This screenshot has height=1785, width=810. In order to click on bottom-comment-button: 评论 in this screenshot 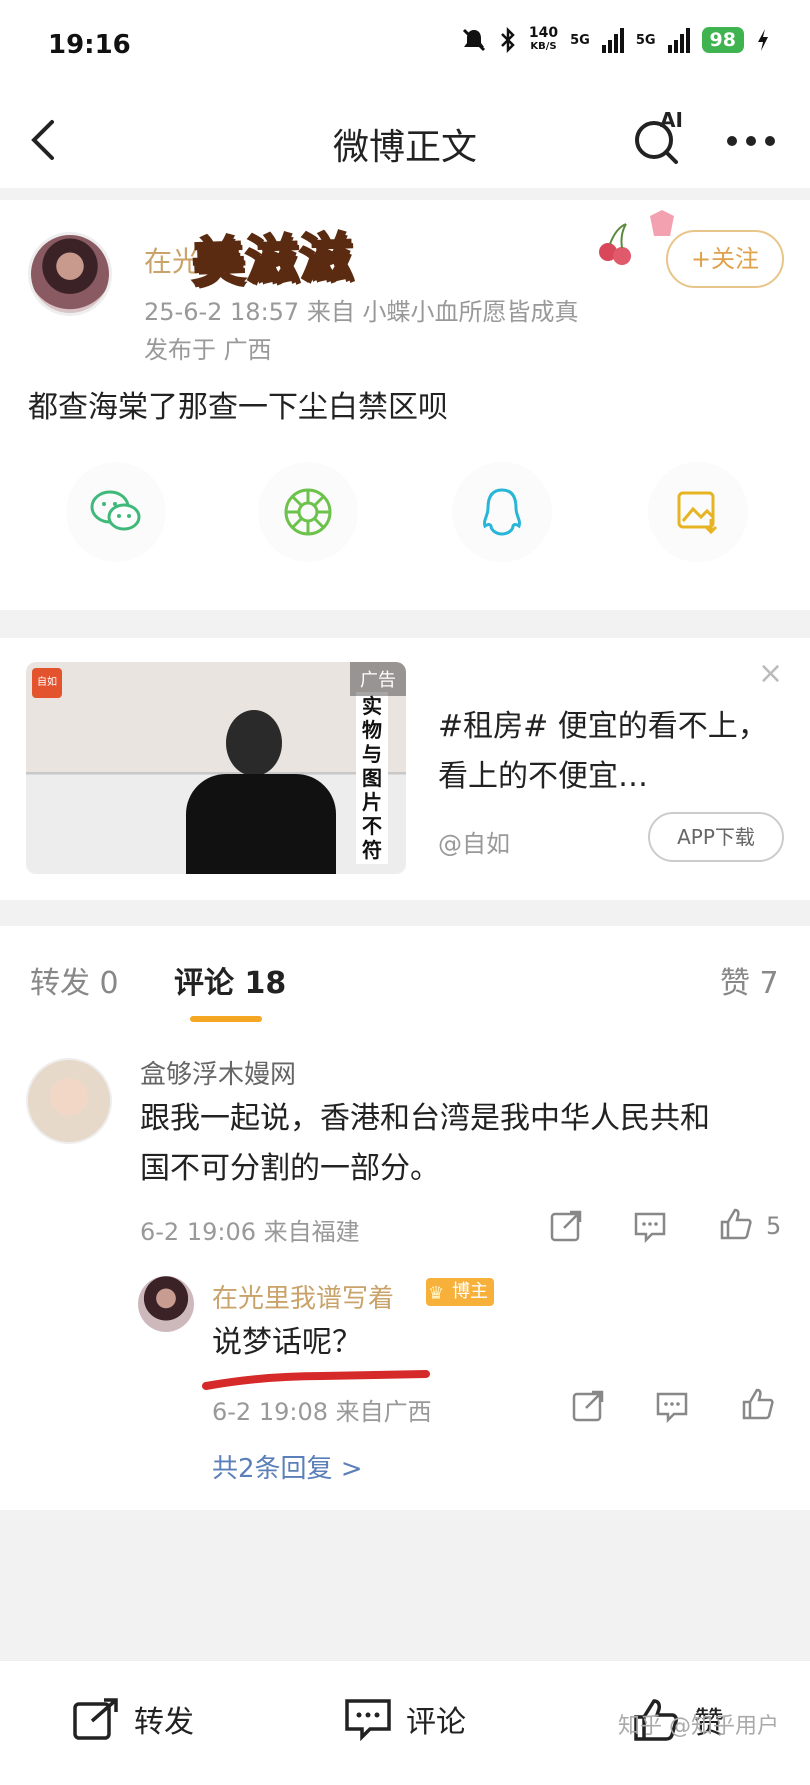, I will do `click(405, 1719)`.